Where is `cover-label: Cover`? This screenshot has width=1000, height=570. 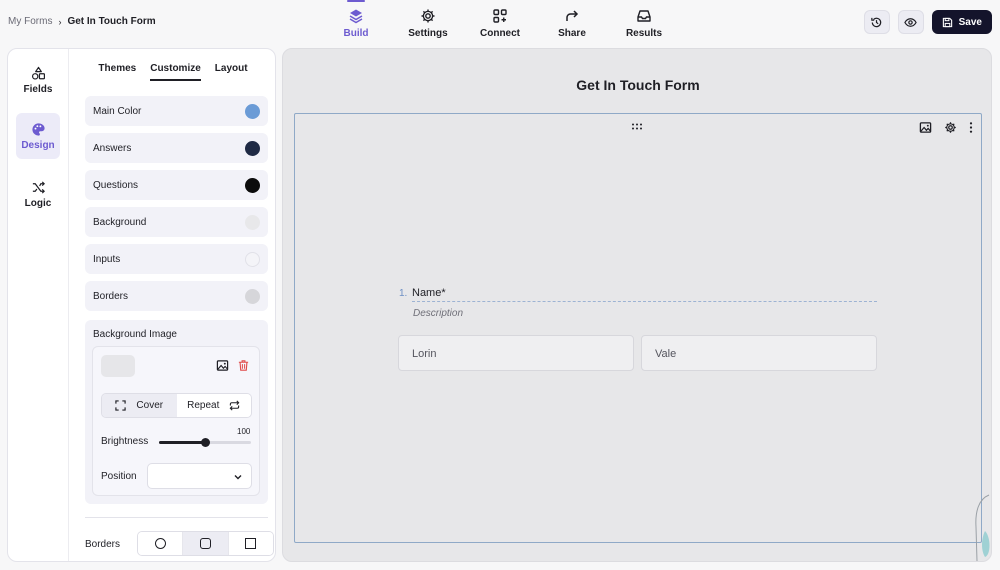
cover-label: Cover is located at coordinates (150, 405).